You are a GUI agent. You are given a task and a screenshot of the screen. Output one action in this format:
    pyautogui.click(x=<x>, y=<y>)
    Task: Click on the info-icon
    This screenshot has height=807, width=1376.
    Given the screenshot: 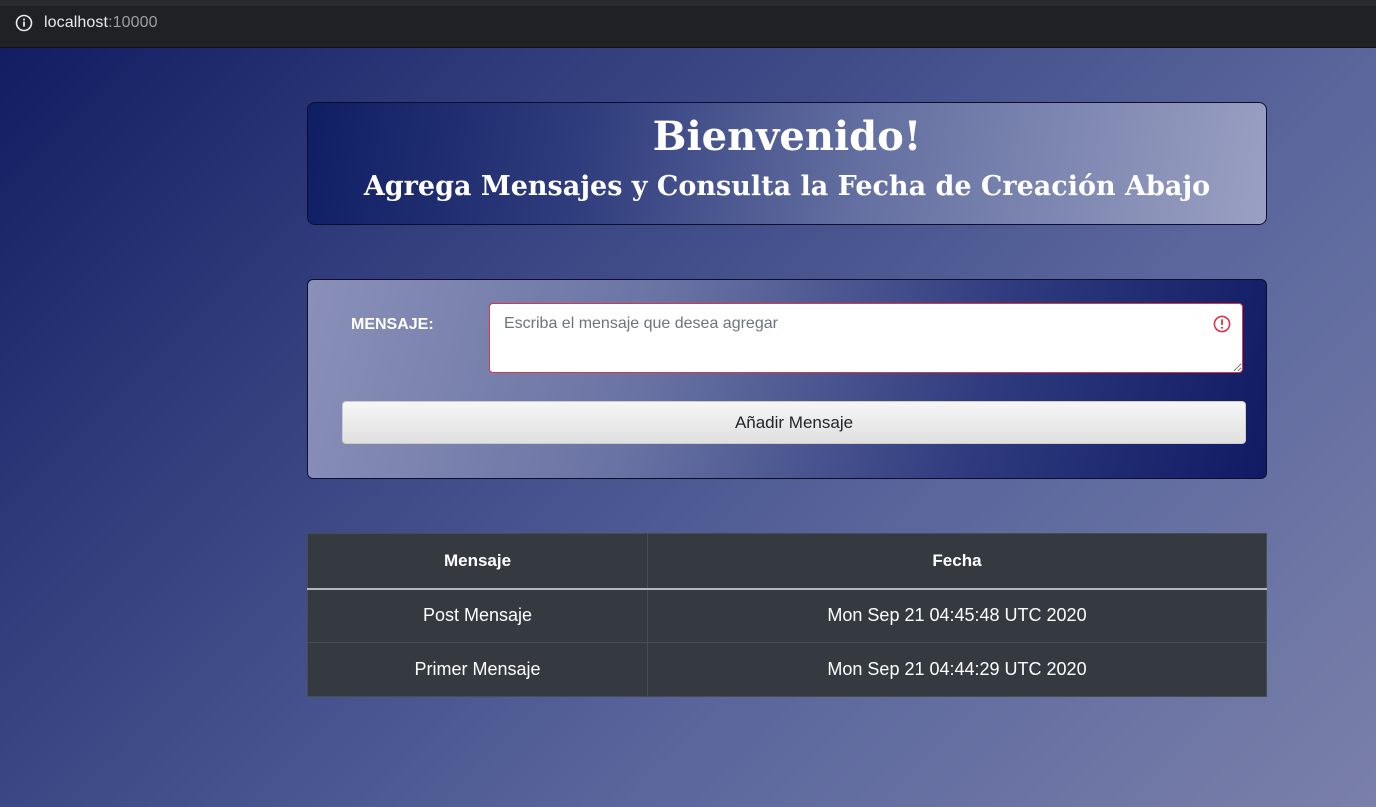 What is the action you would take?
    pyautogui.click(x=24, y=23)
    